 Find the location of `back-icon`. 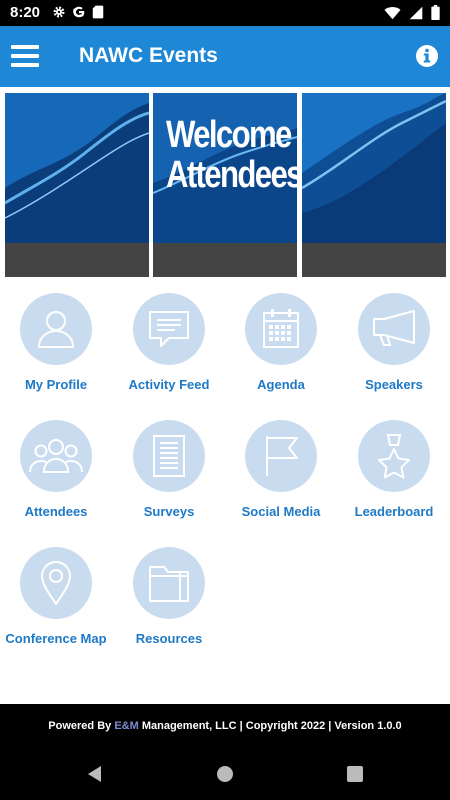

back-icon is located at coordinates (95, 774).